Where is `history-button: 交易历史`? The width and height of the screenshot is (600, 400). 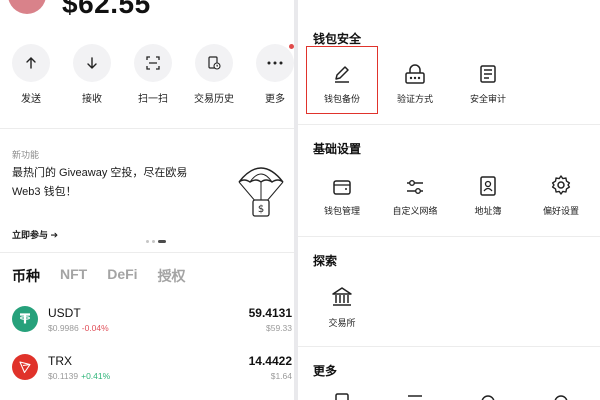
history-button: 交易历史 is located at coordinates (214, 74).